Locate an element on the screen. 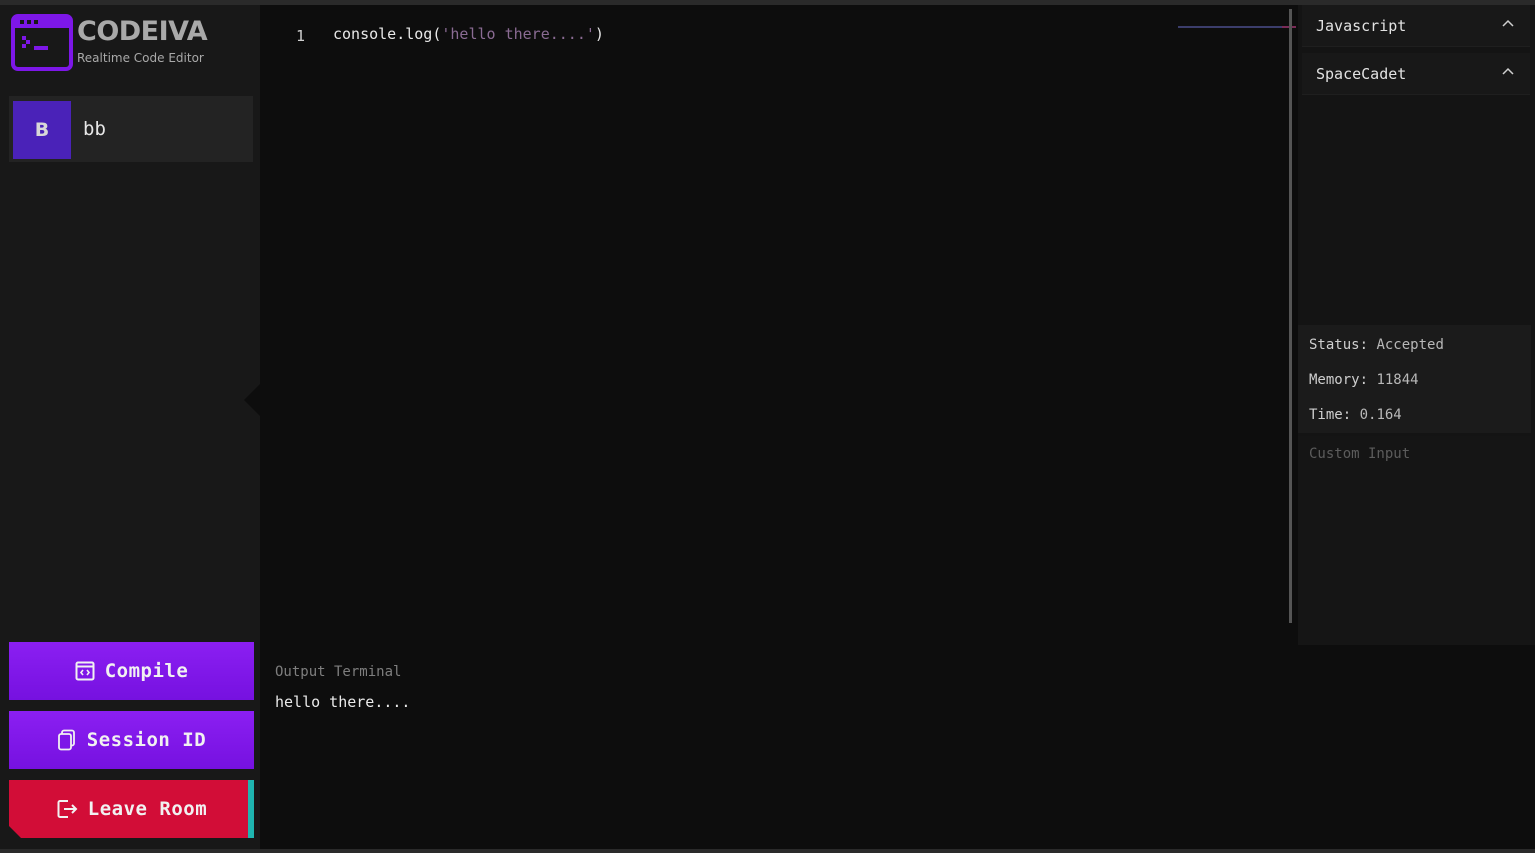 The height and width of the screenshot is (853, 1535). logo: CODEIVA Realtime Code Editor is located at coordinates (131, 44).